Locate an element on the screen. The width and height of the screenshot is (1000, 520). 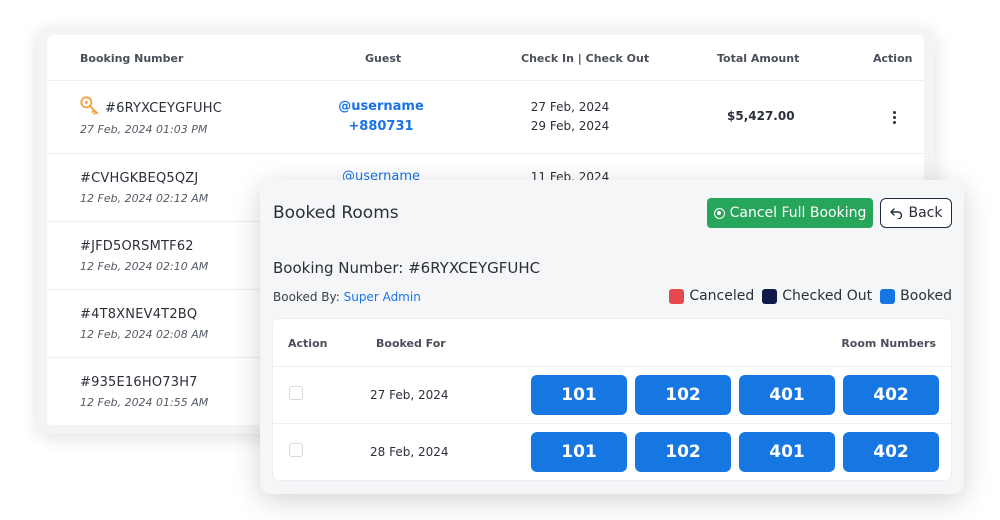
booked-for-date: 28 Feb, 2024 is located at coordinates (409, 452).